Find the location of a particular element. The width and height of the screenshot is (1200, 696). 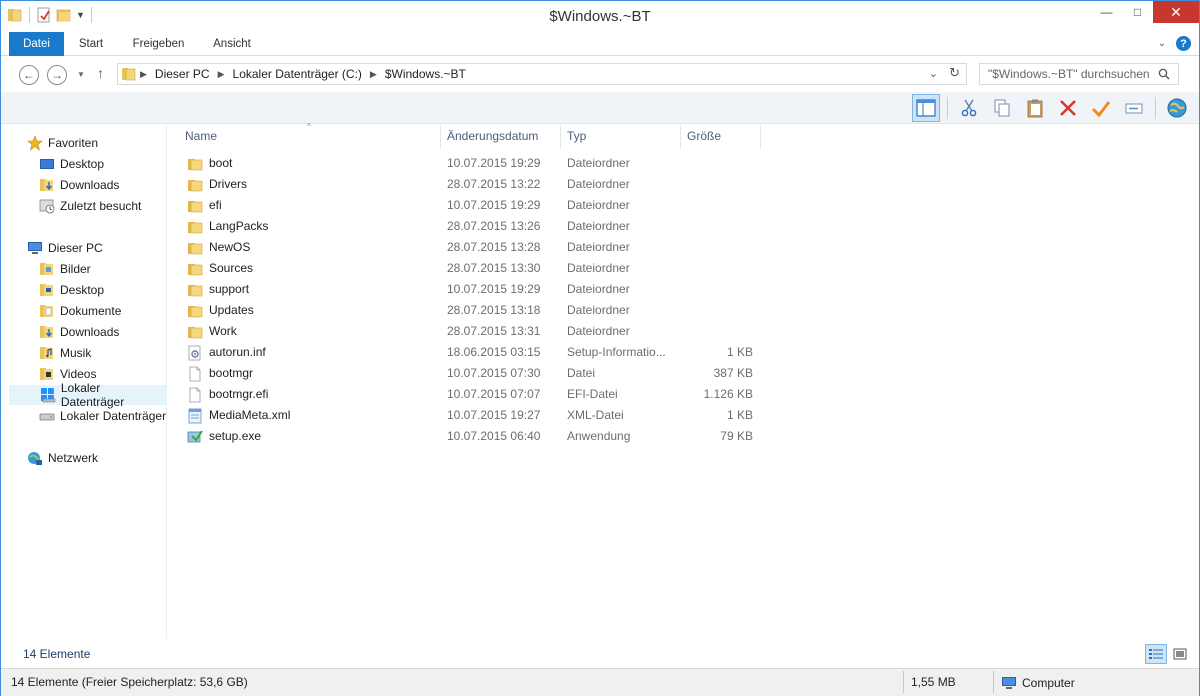

column-header-name: Name is located at coordinates (310, 137).